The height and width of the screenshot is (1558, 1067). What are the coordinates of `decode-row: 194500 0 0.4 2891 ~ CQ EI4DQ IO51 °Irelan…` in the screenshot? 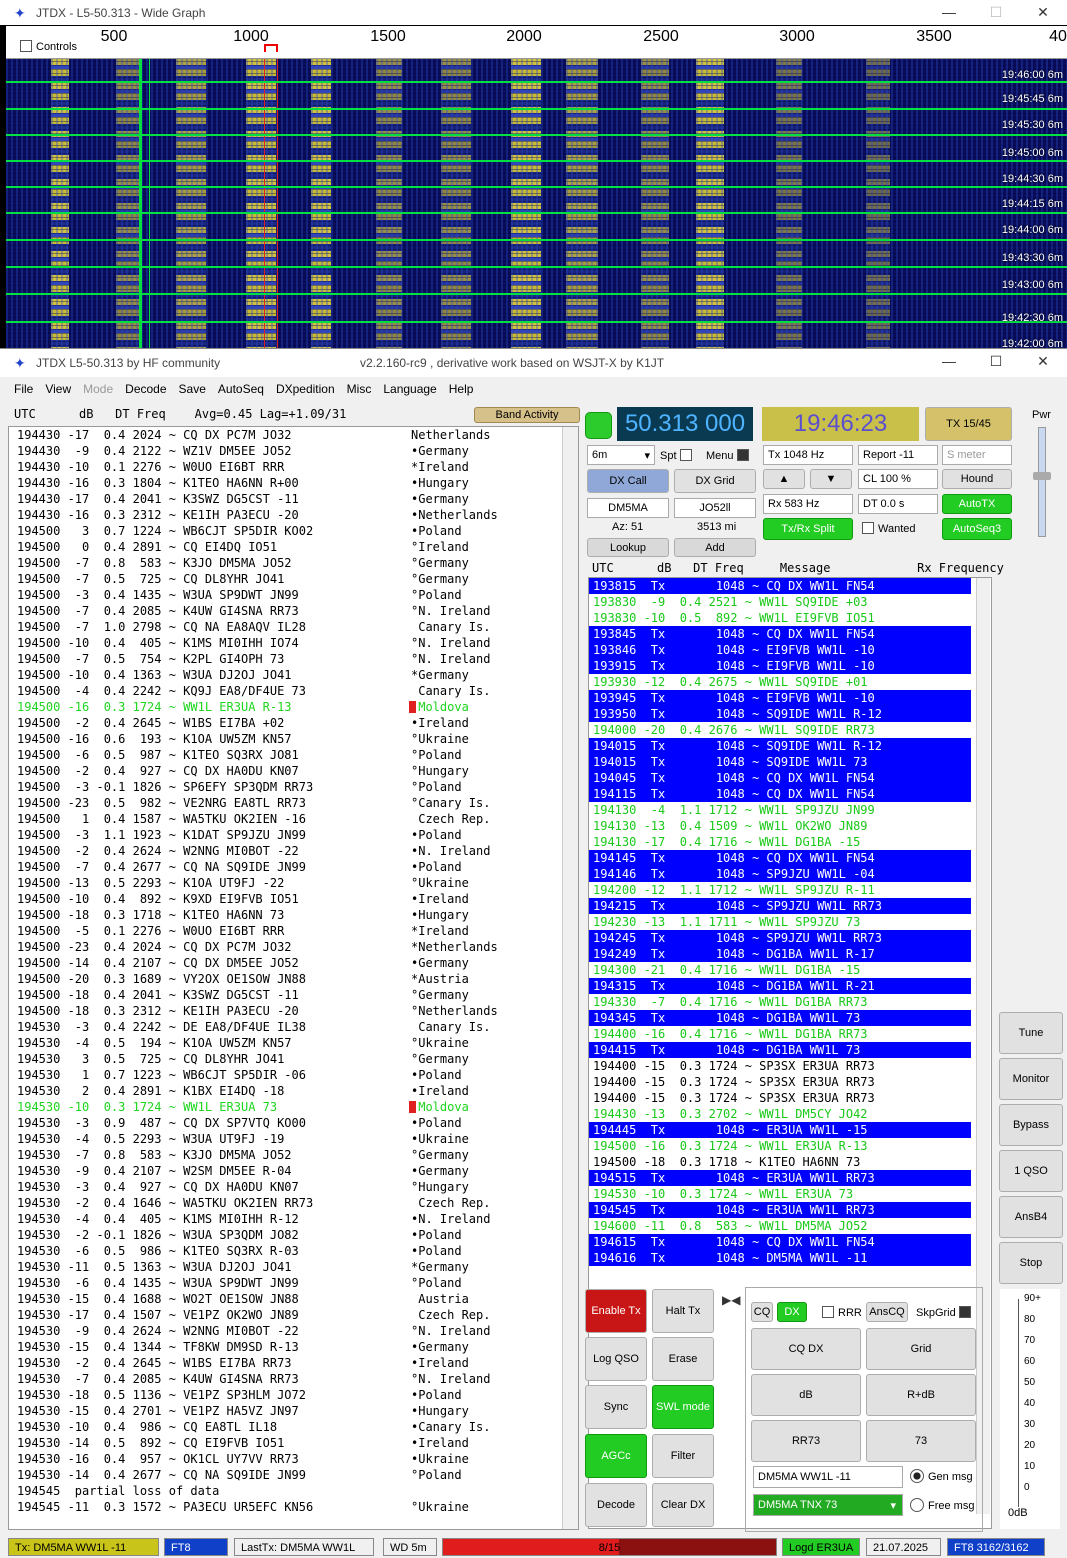 It's located at (293, 547).